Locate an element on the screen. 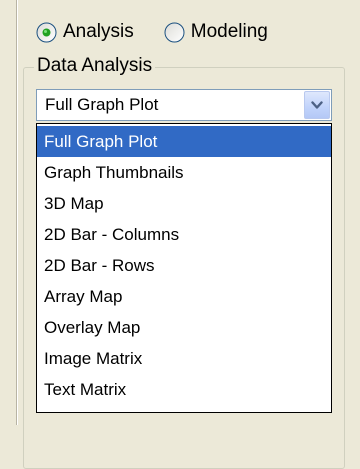  chevron-down-icon is located at coordinates (317, 104).